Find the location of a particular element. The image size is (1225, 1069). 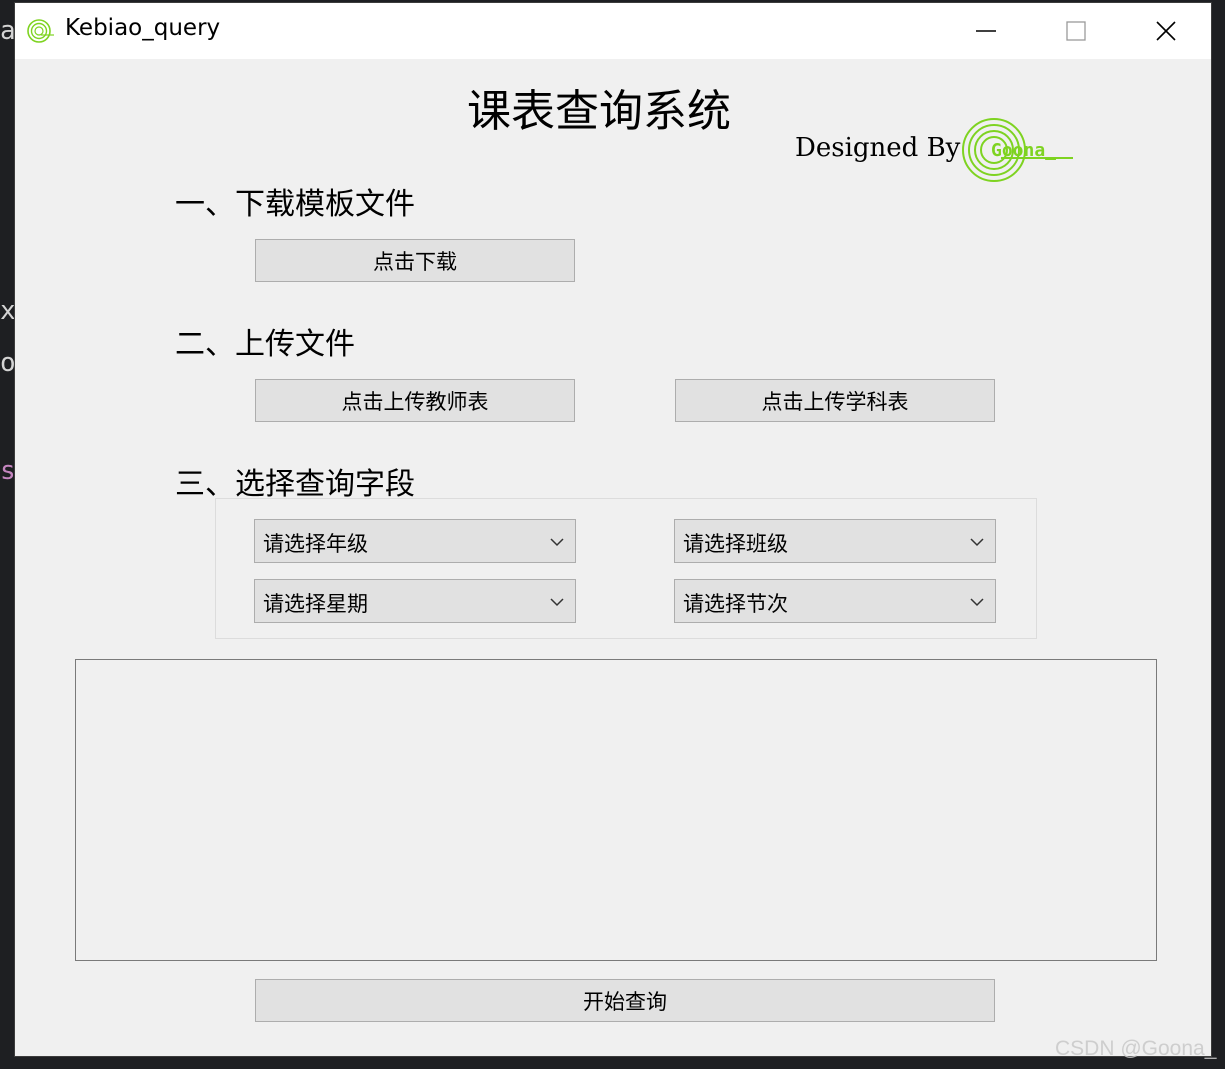

designed-by-label: Designed By is located at coordinates (878, 148).